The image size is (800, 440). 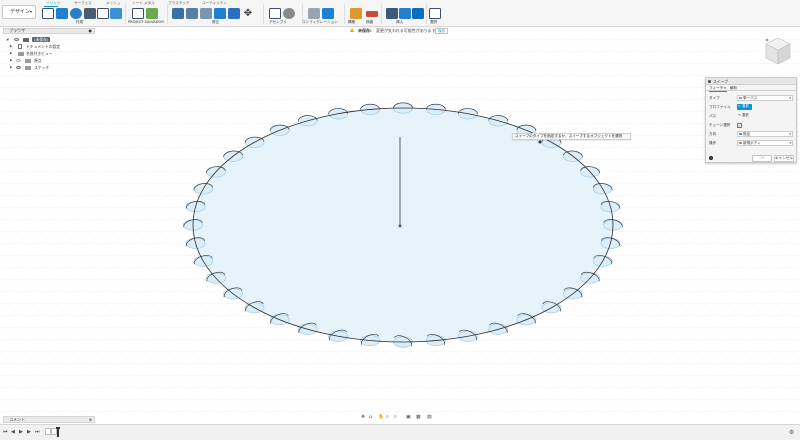 I want to click on salvador-tool-icon, so click(x=138, y=13).